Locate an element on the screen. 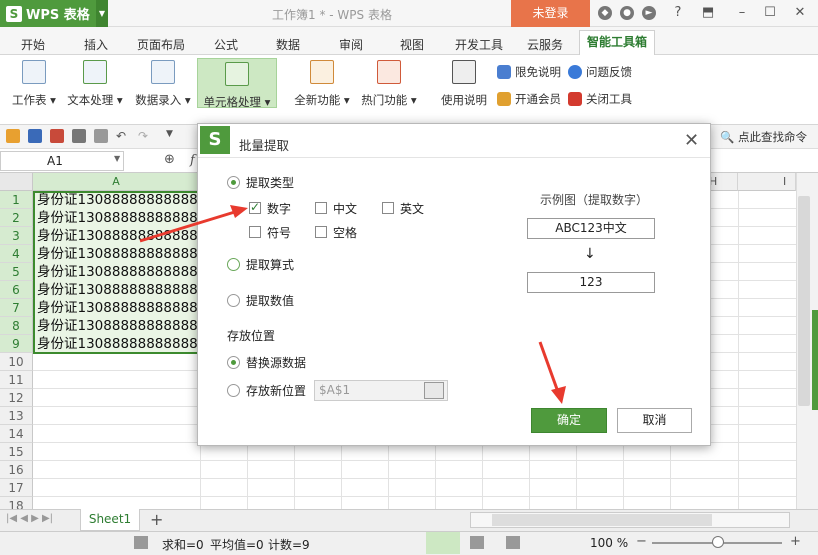  tab-page-layout: 页面布局 is located at coordinates (161, 44).